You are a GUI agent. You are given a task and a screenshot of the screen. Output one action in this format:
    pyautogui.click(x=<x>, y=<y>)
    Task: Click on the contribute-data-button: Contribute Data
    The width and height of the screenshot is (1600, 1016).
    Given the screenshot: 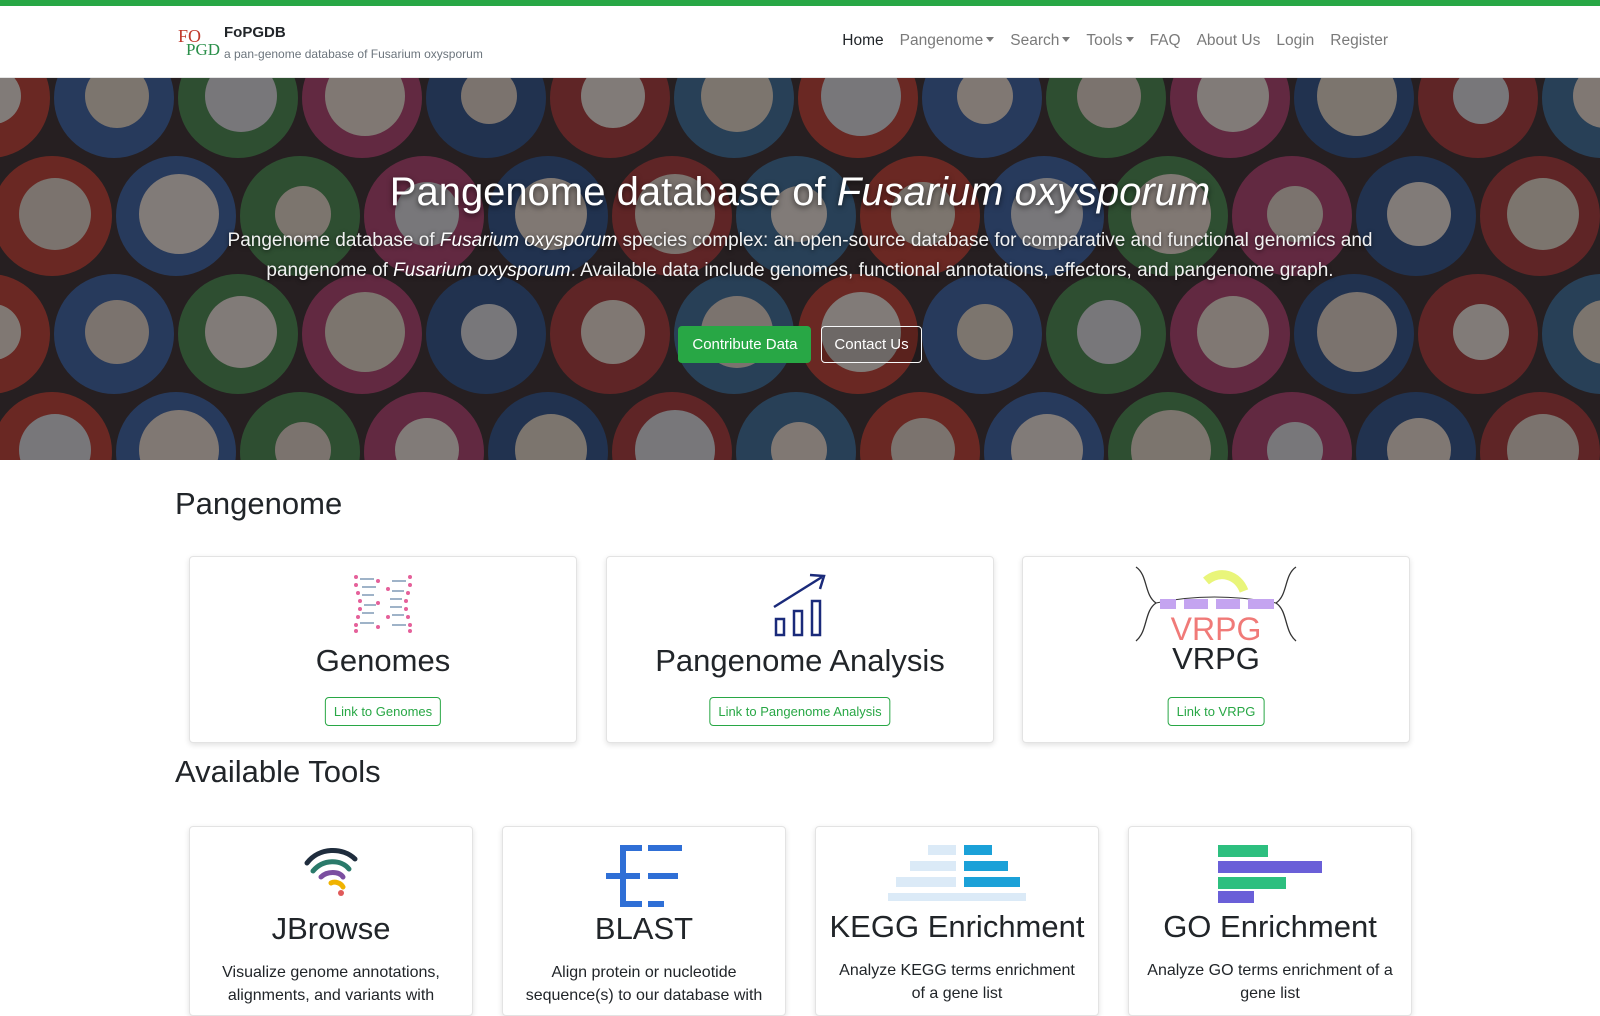 What is the action you would take?
    pyautogui.click(x=745, y=344)
    